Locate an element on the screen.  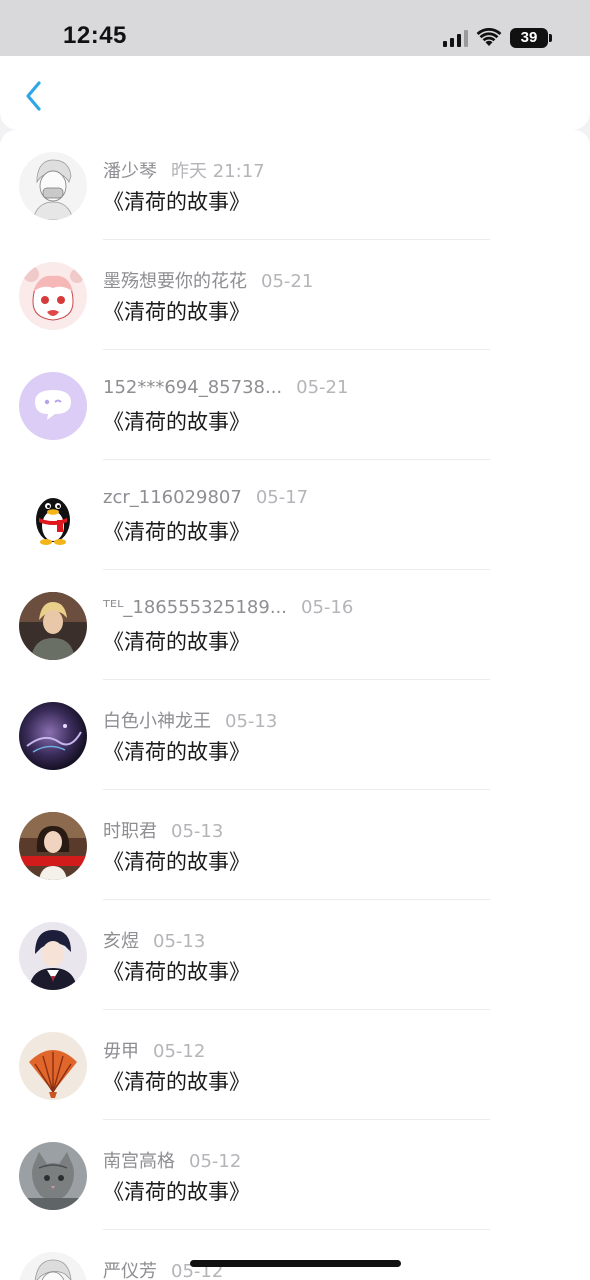
chevron-left-icon is located at coordinates (33, 96).